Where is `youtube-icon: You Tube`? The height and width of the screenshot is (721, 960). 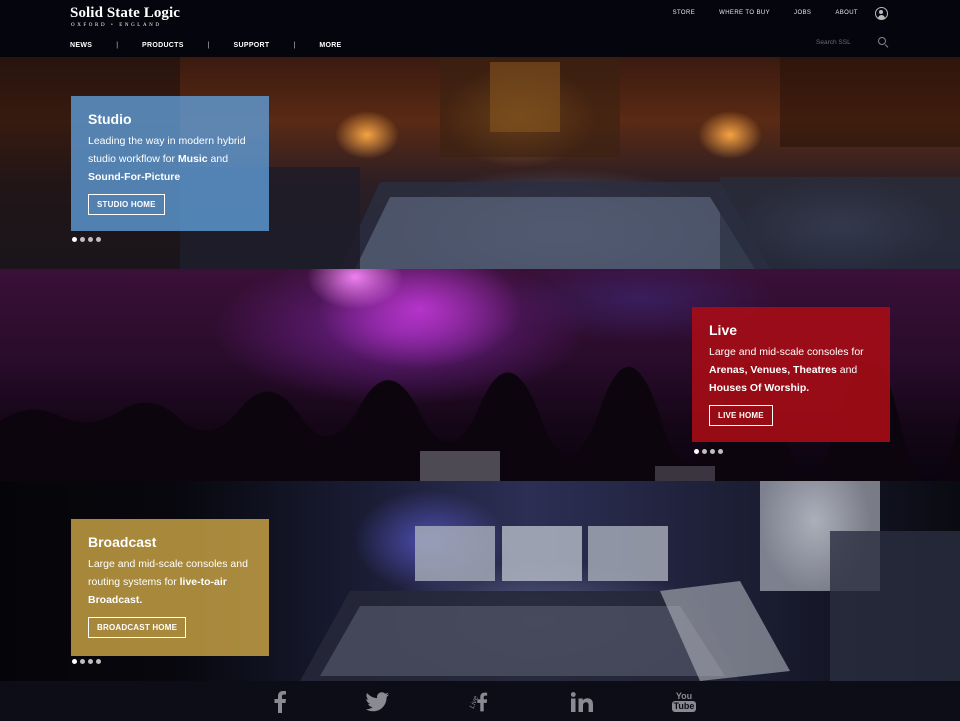
youtube-icon: You Tube is located at coordinates (684, 702).